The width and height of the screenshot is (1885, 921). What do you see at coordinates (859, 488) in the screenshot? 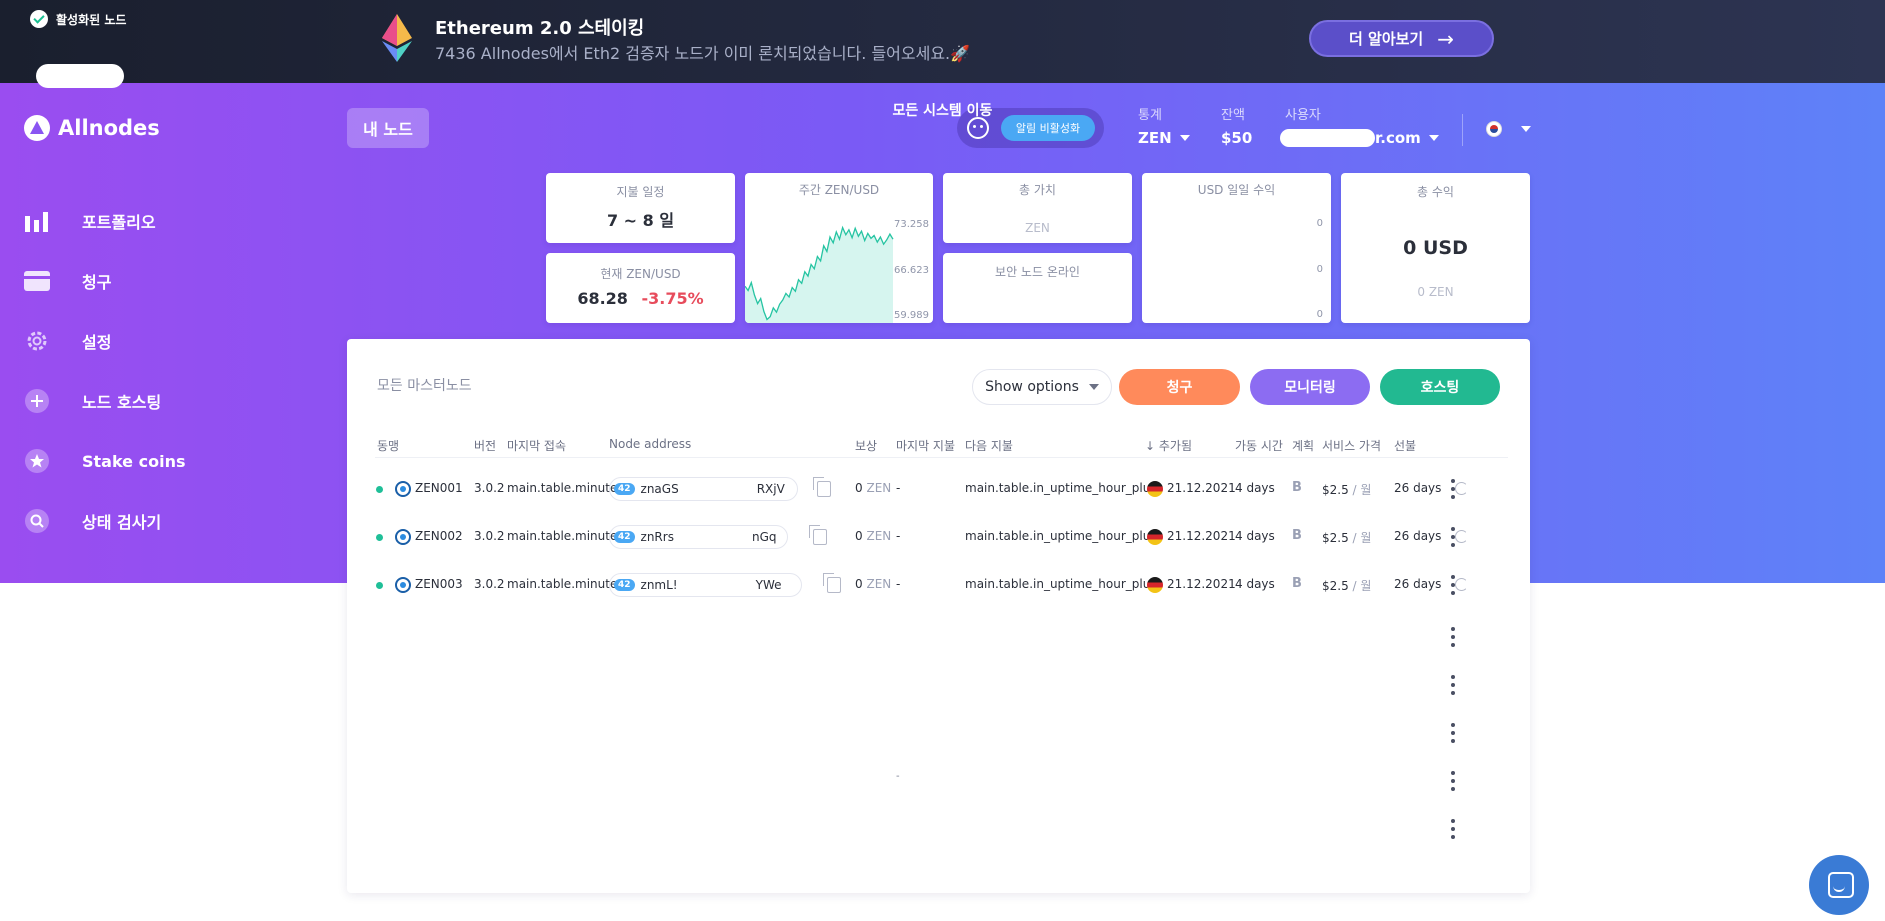
I see `reward-value: 0` at bounding box center [859, 488].